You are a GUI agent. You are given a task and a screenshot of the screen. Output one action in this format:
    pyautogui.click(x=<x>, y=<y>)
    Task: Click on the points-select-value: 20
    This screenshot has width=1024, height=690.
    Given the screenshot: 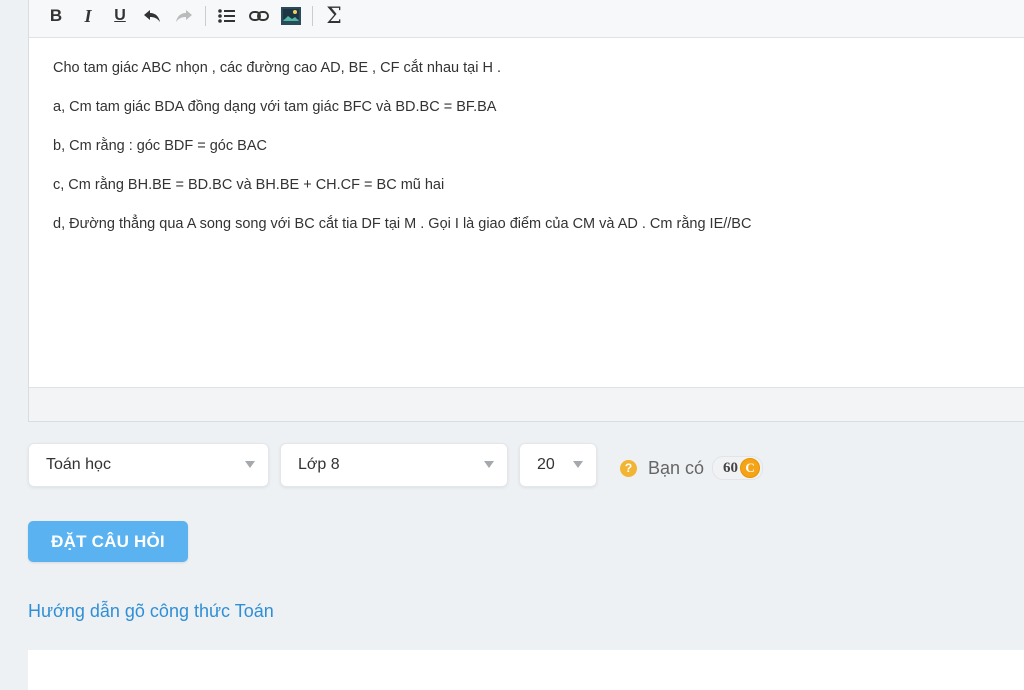 What is the action you would take?
    pyautogui.click(x=546, y=464)
    